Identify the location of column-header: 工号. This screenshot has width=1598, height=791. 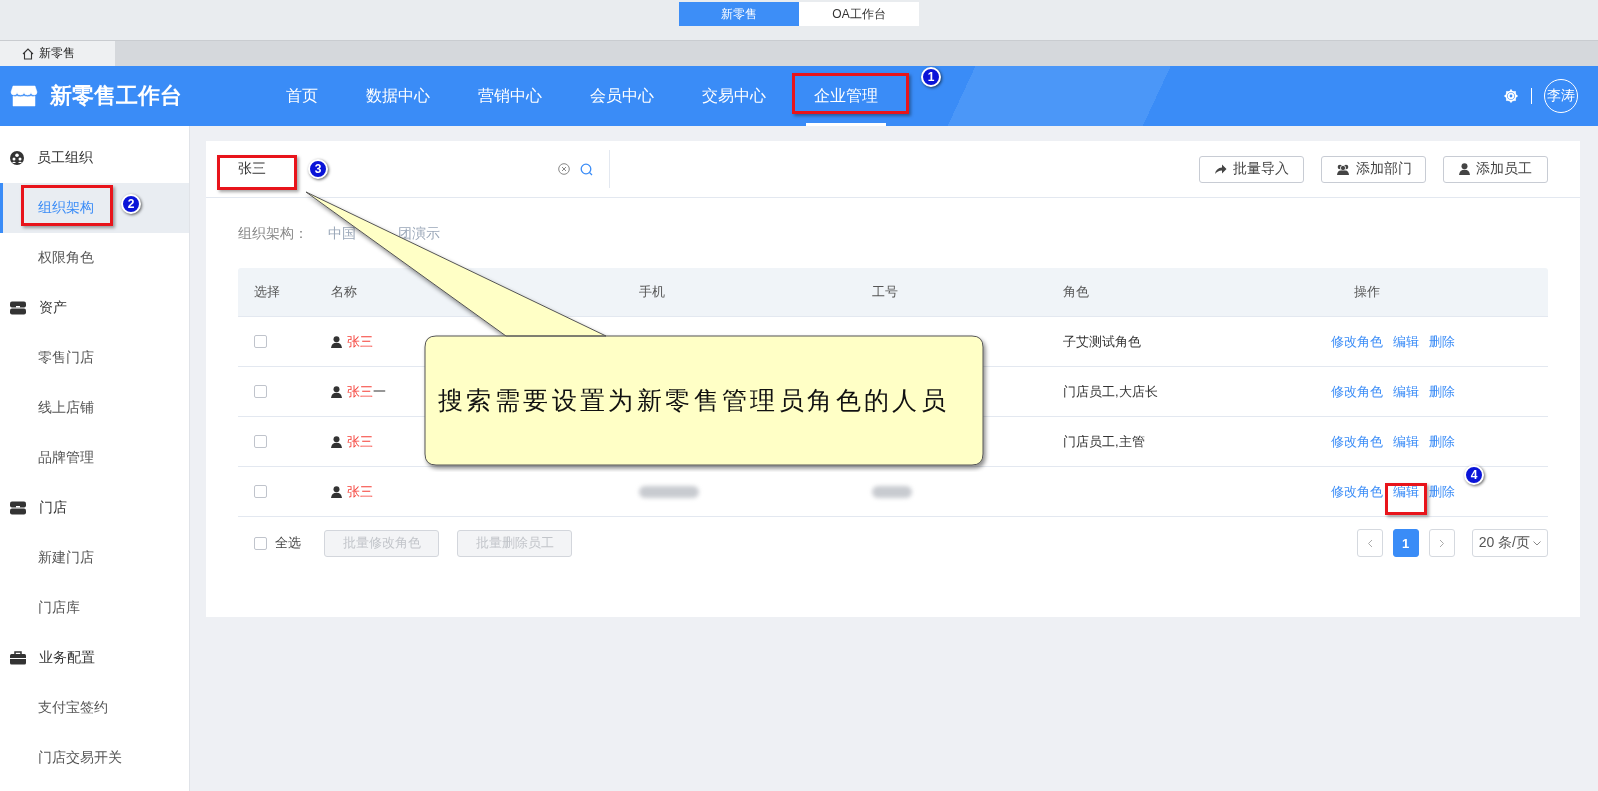
(885, 292).